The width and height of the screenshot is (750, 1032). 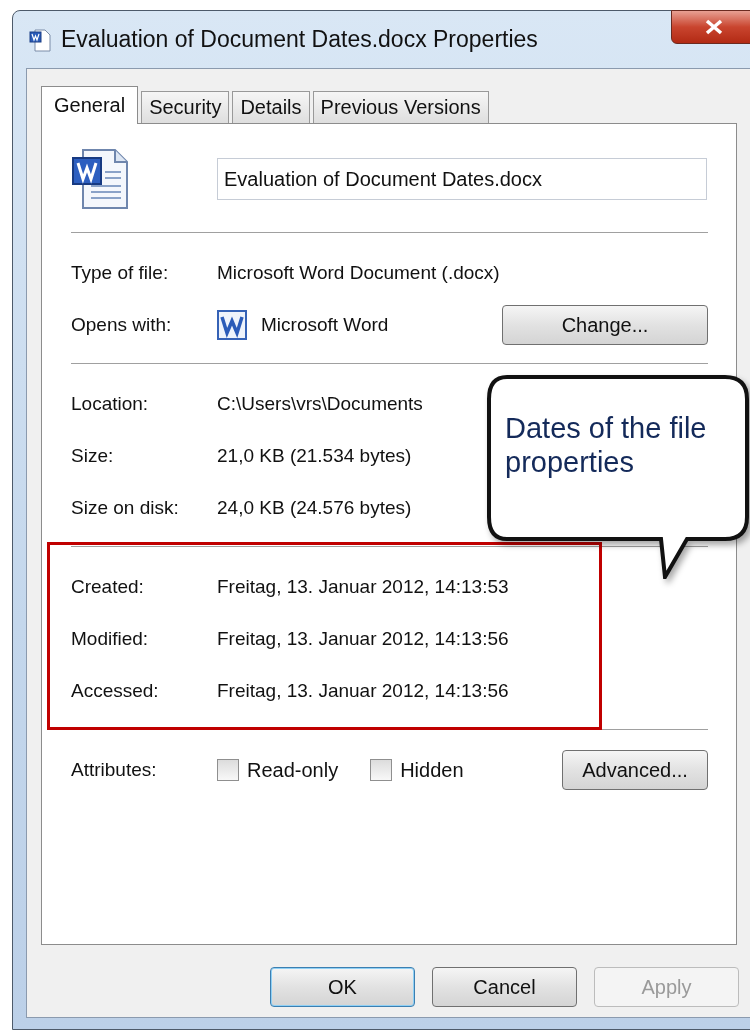 What do you see at coordinates (185, 107) in the screenshot?
I see `tab: Security` at bounding box center [185, 107].